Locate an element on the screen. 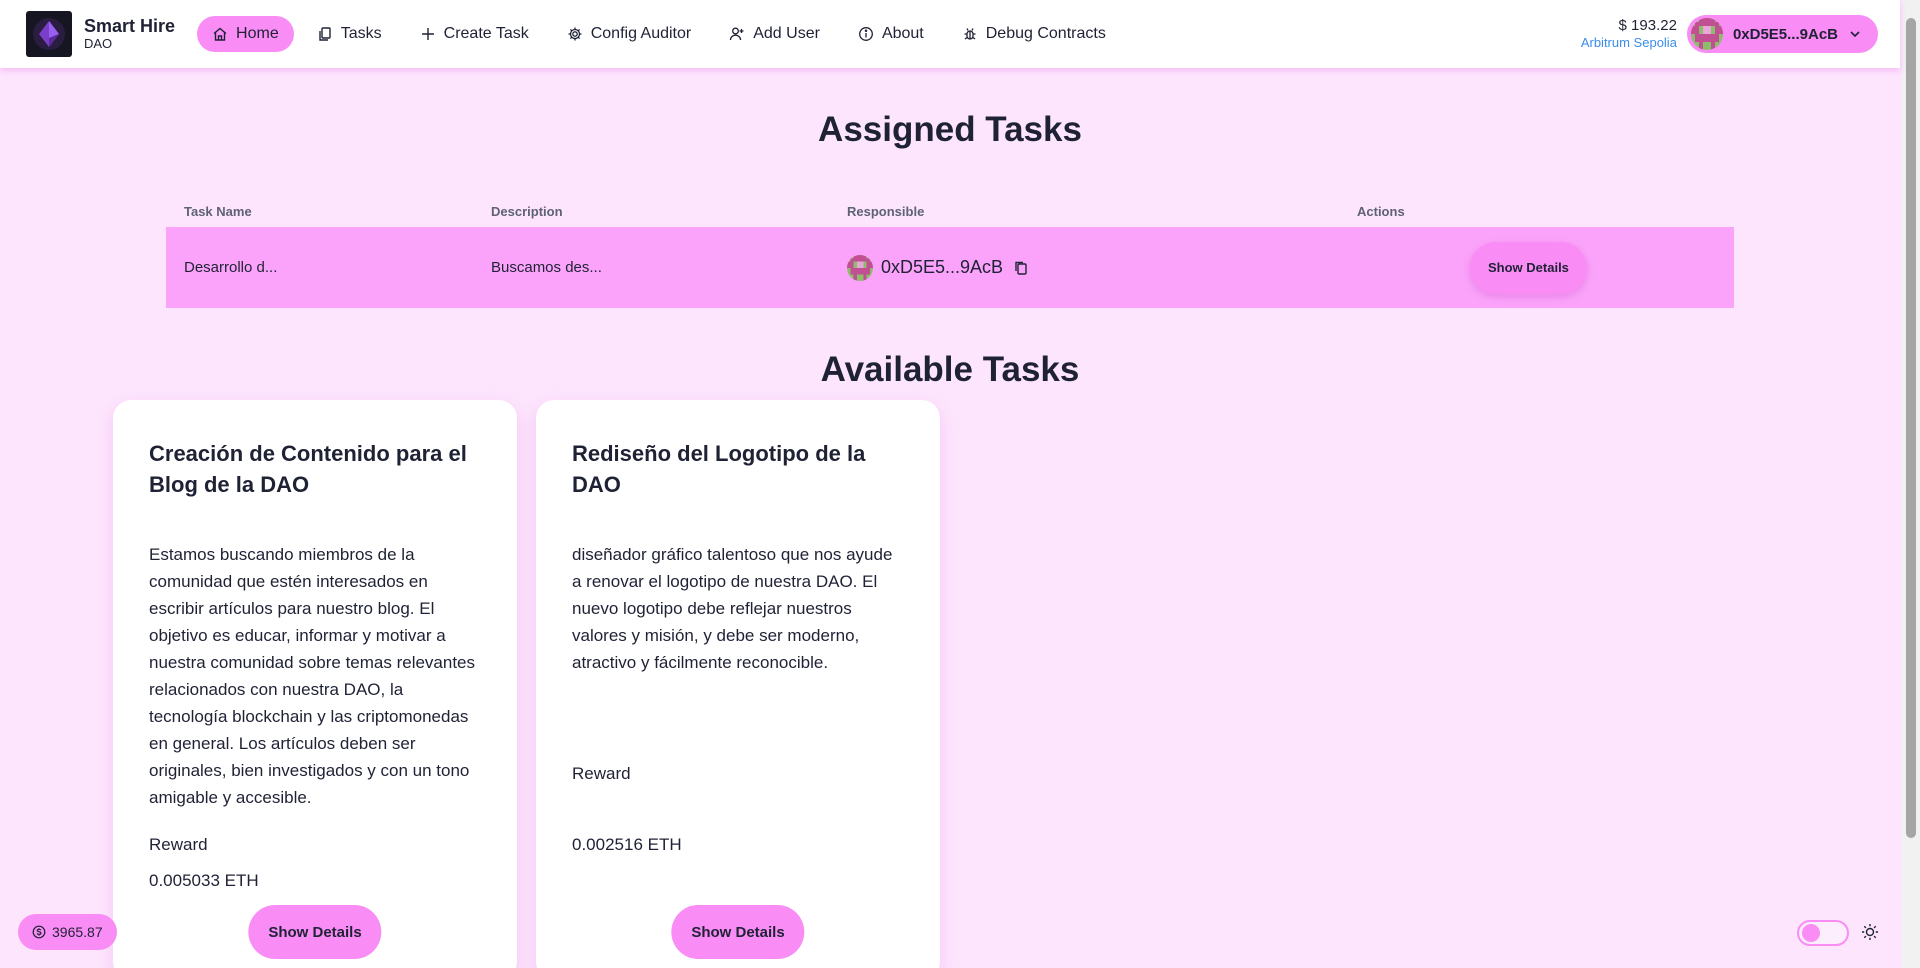 This screenshot has height=968, width=1920. nav-config-auditor: Config Auditor is located at coordinates (629, 34).